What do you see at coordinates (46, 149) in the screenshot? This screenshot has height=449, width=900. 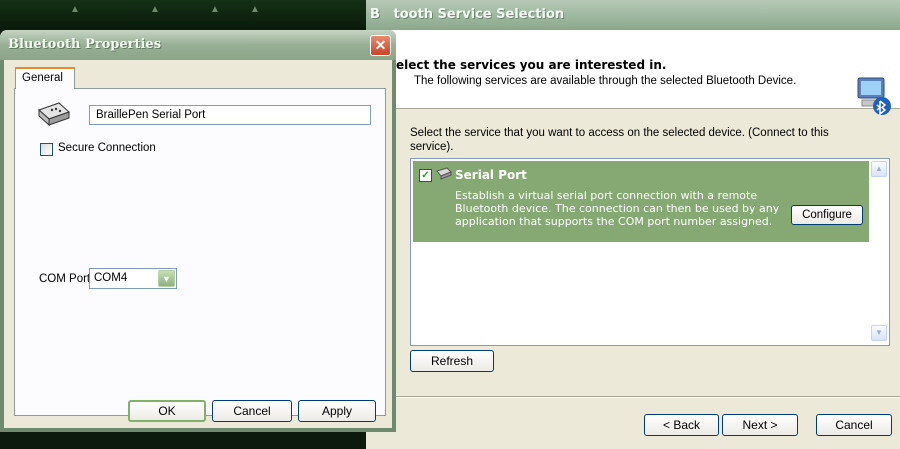 I see `secure-connection-checkbox` at bounding box center [46, 149].